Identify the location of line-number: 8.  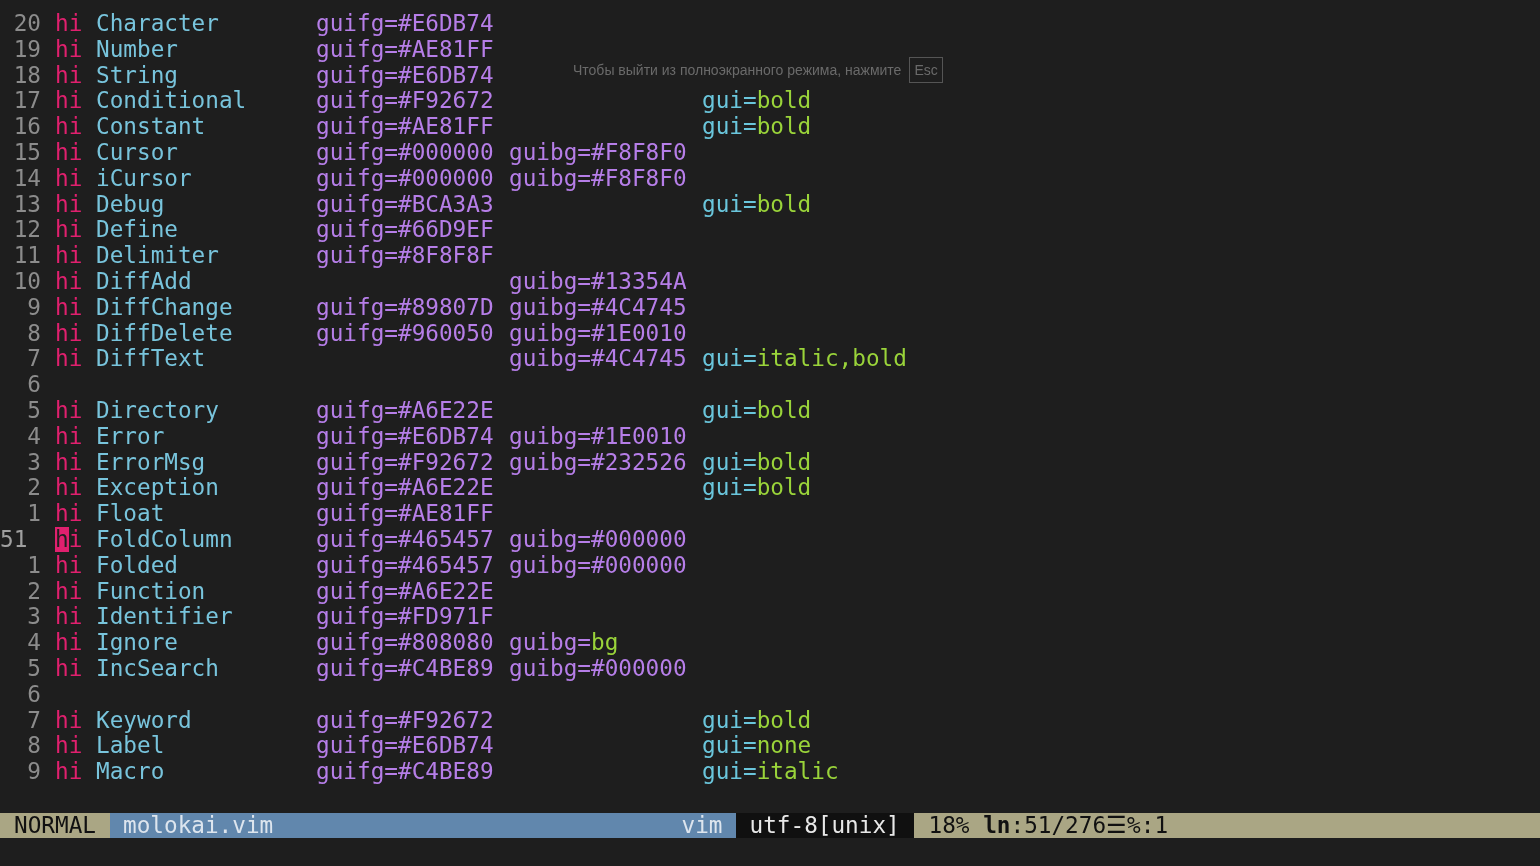
(33, 746).